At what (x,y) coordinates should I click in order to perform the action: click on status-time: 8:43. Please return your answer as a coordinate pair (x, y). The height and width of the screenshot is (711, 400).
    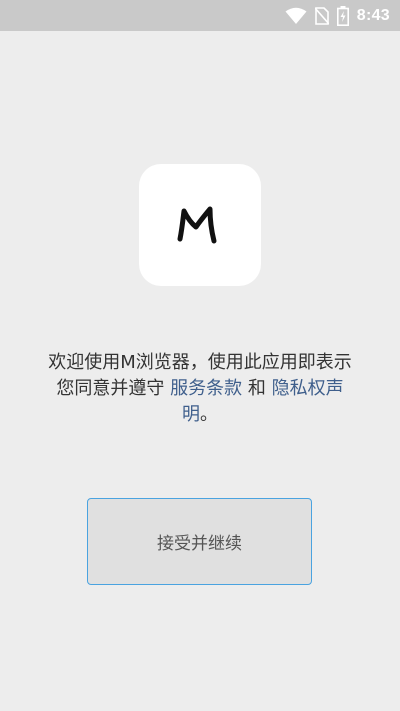
    Looking at the image, I should click on (373, 15).